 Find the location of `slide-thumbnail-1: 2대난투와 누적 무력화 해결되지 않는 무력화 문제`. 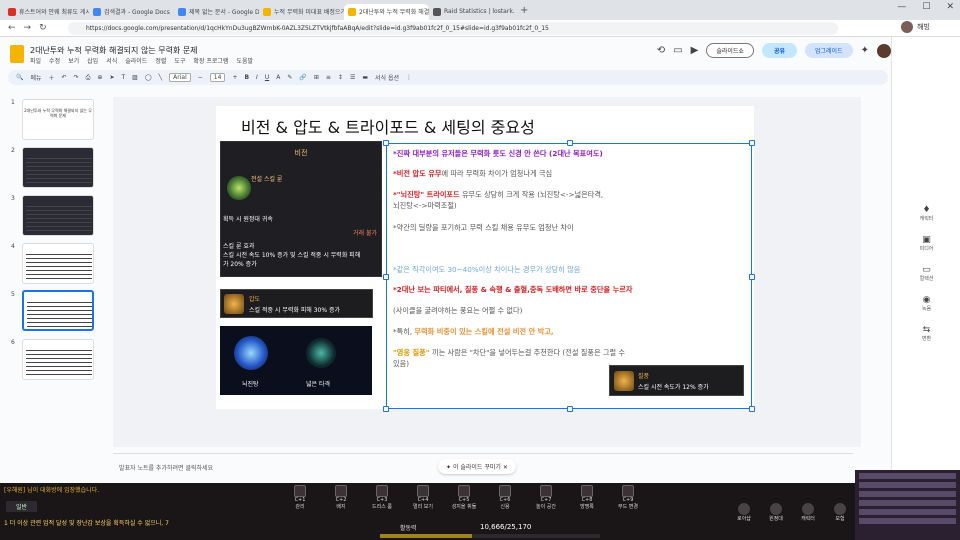

slide-thumbnail-1: 2대난투와 누적 무력화 해결되지 않는 무력화 문제 is located at coordinates (58, 119).